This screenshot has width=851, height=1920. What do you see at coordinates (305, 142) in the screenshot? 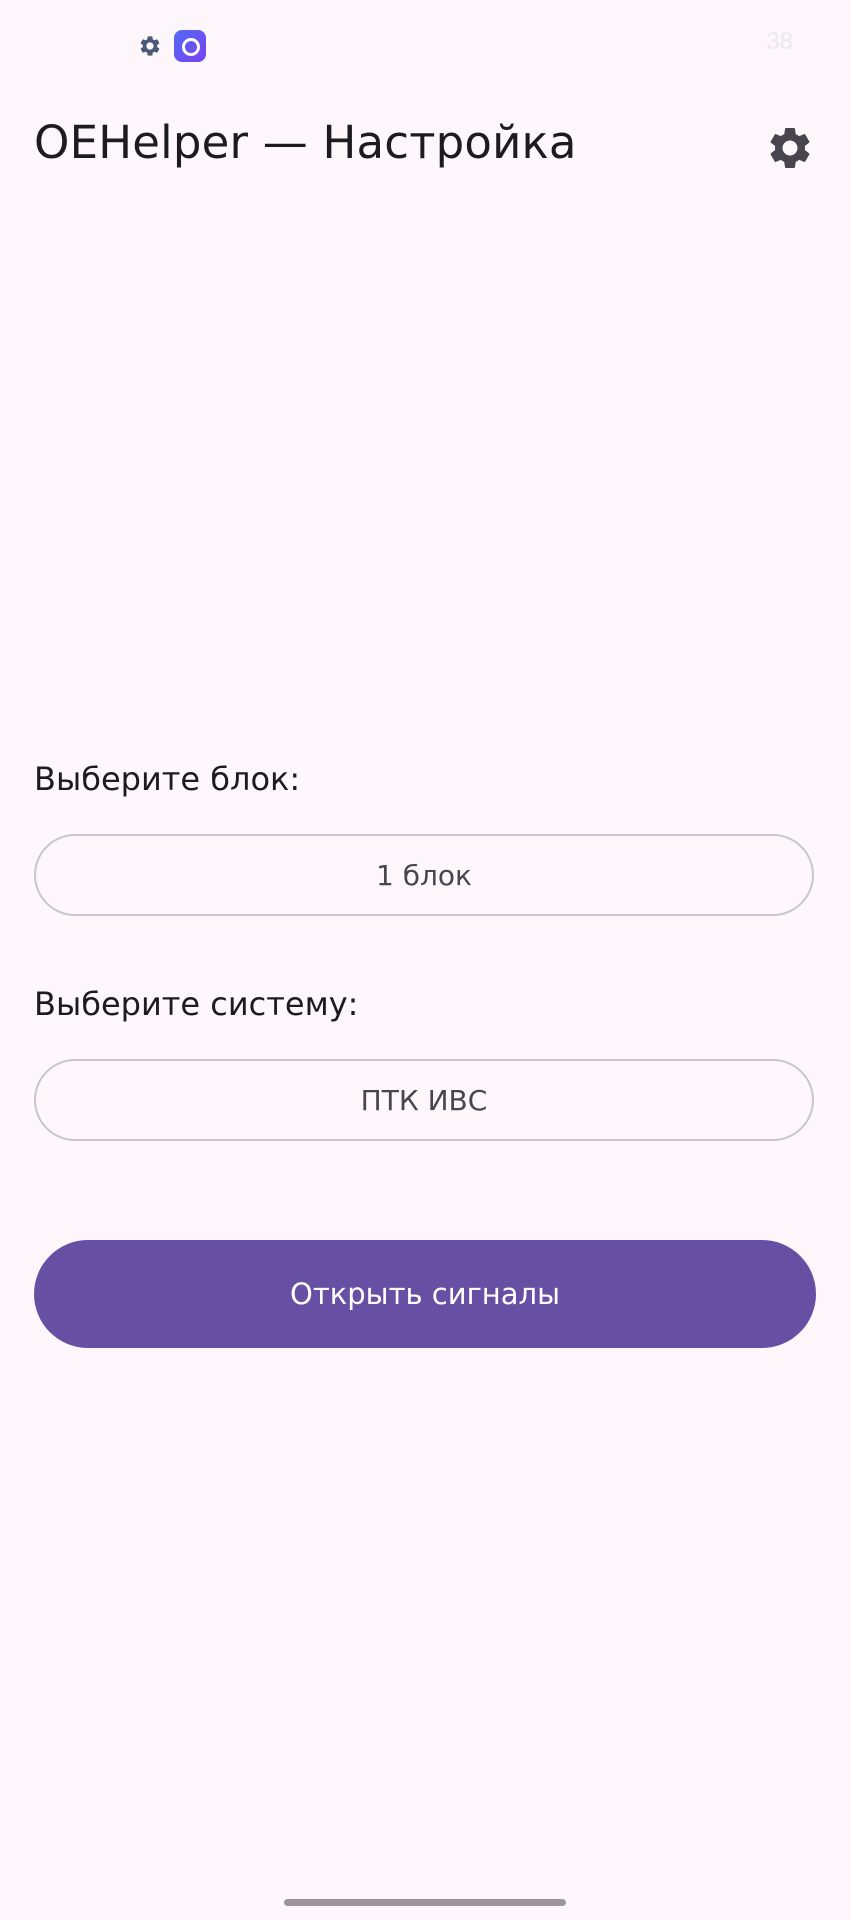
I see `page-title: OEHelper — Настройка` at bounding box center [305, 142].